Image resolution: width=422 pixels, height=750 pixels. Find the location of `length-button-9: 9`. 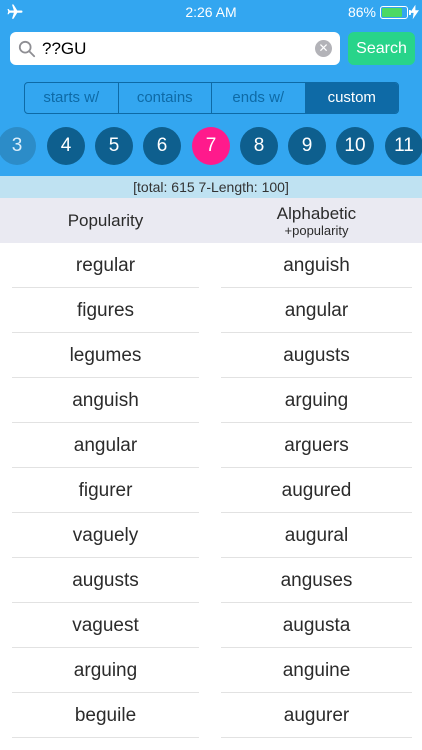

length-button-9: 9 is located at coordinates (307, 146).